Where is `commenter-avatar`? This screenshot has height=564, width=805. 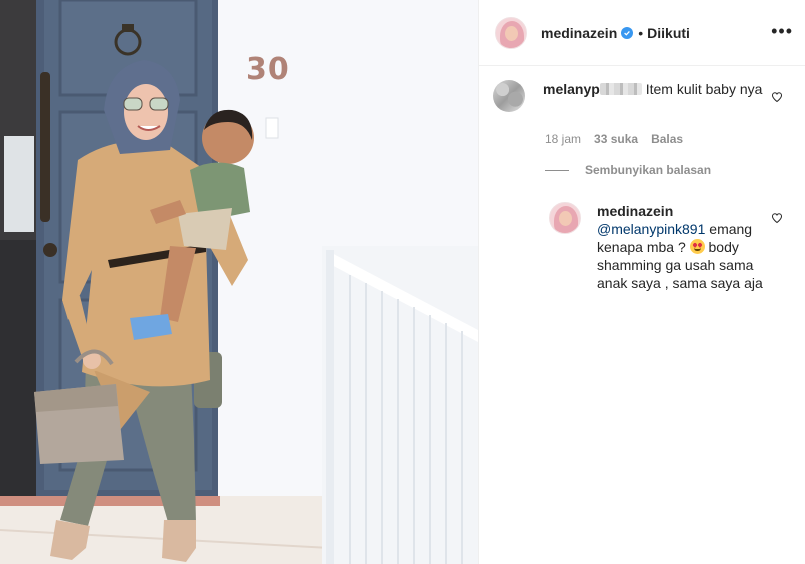 commenter-avatar is located at coordinates (509, 96).